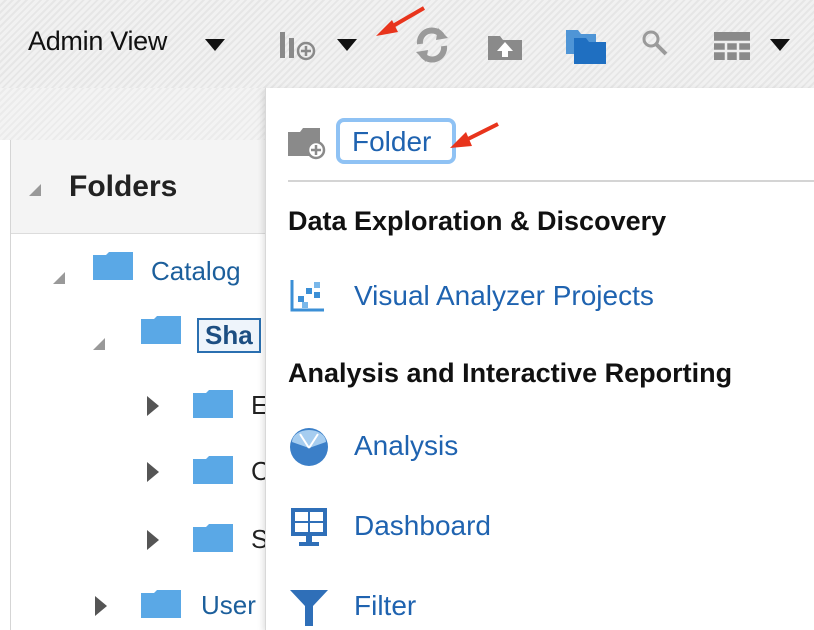  What do you see at coordinates (780, 45) in the screenshot?
I see `grid-chevron-icon` at bounding box center [780, 45].